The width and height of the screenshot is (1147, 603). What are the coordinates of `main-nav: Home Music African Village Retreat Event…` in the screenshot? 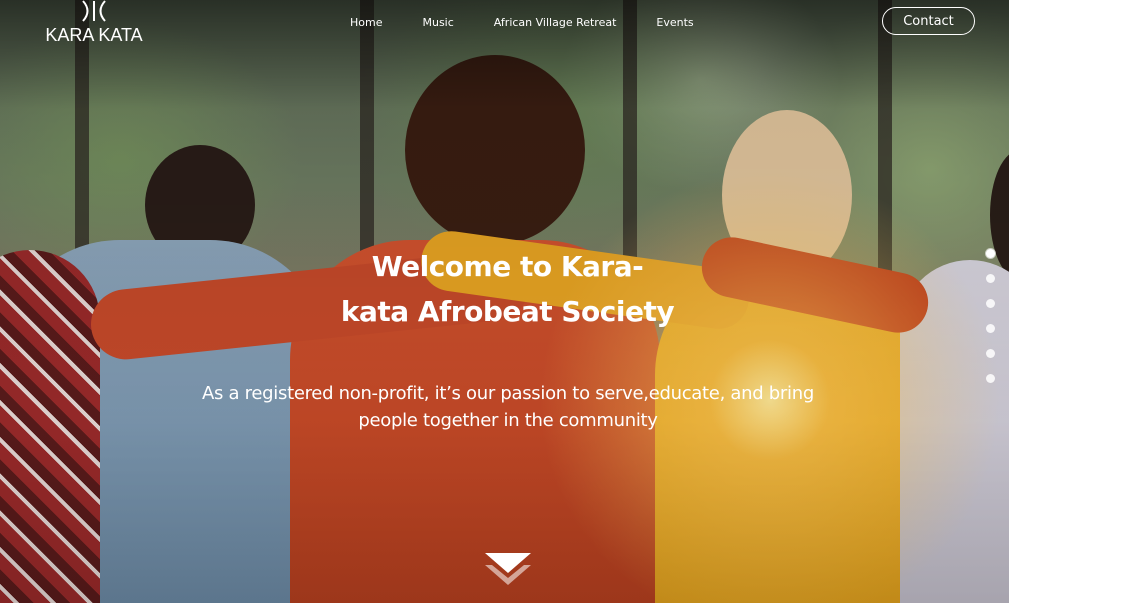 It's located at (542, 23).